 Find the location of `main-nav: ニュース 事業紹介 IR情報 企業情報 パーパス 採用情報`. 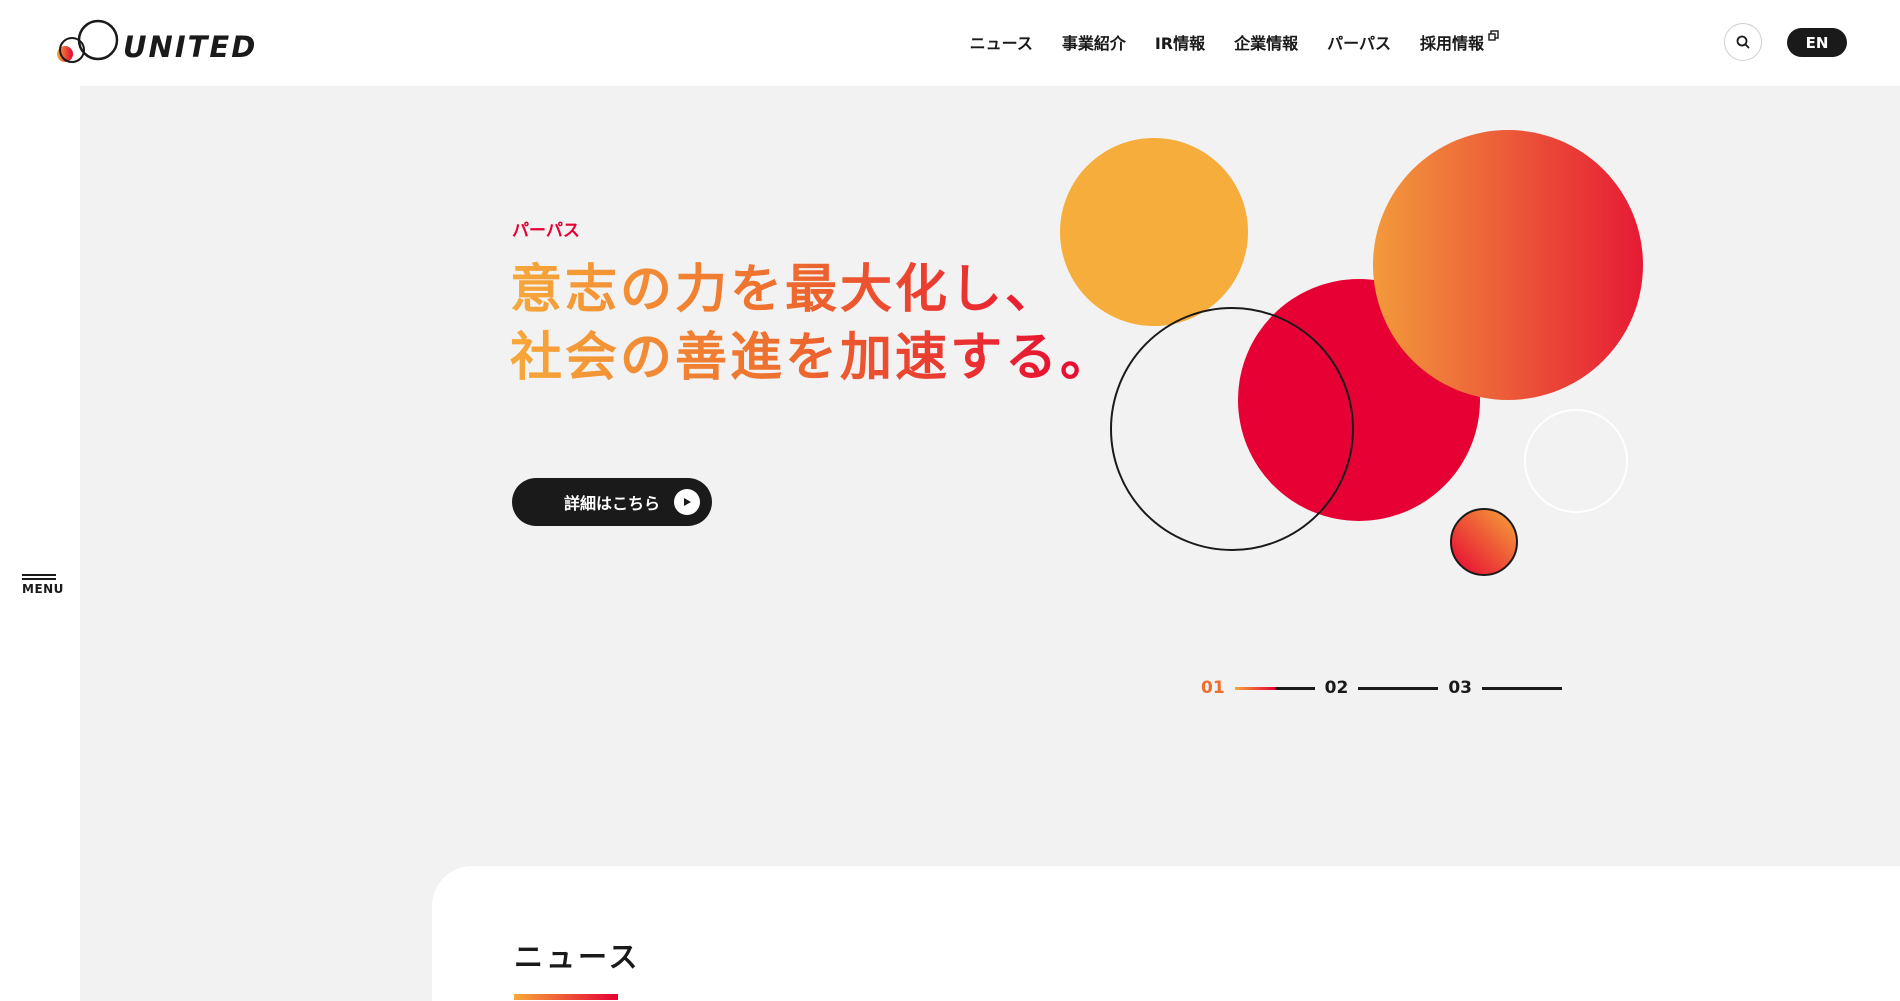

main-nav: ニュース 事業紹介 IR情報 企業情報 パーパス 採用情報 is located at coordinates (1235, 42).